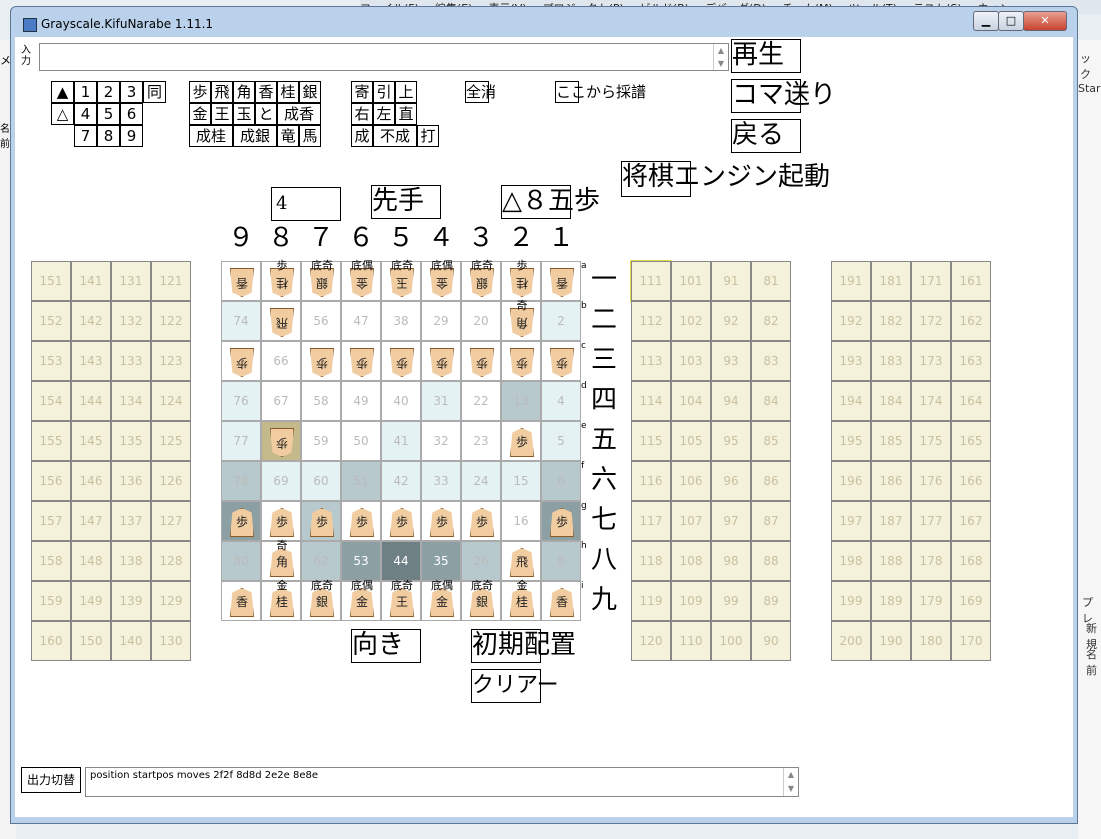 Image resolution: width=1101 pixels, height=839 pixels. I want to click on far-right-stand-cell: 171, so click(931, 281).